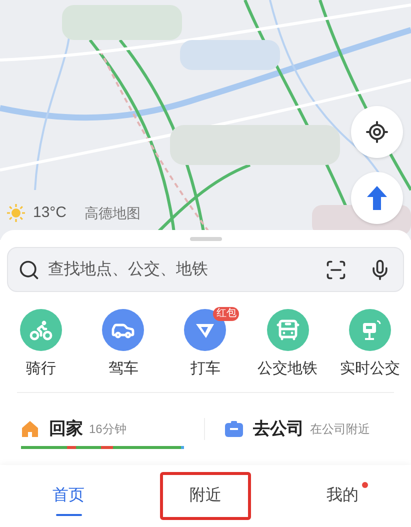 Image resolution: width=411 pixels, height=527 pixels. I want to click on shortcut-button: 红包 打车, so click(205, 344).